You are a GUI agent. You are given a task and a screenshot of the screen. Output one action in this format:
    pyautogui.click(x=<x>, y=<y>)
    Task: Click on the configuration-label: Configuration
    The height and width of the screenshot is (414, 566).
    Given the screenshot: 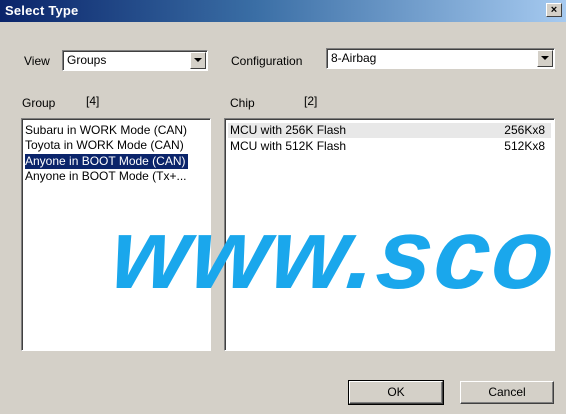 What is the action you would take?
    pyautogui.click(x=267, y=61)
    